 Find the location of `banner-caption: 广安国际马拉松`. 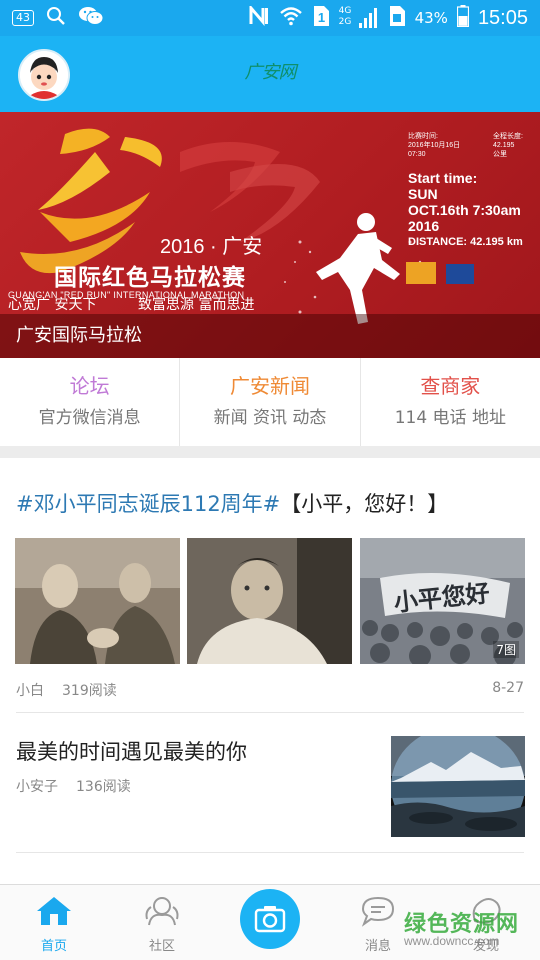

banner-caption: 广安国际马拉松 is located at coordinates (79, 335).